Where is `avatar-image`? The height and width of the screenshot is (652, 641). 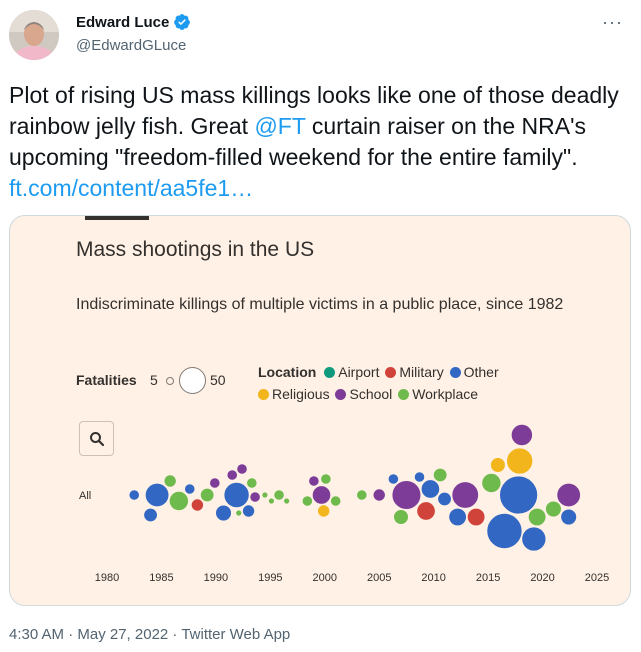
avatar-image is located at coordinates (34, 35).